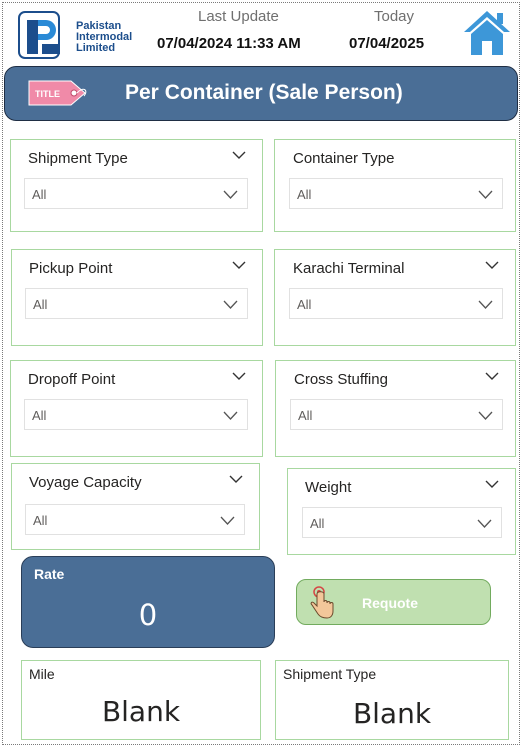 This screenshot has width=523, height=747. I want to click on card-label: Mile, so click(42, 674).